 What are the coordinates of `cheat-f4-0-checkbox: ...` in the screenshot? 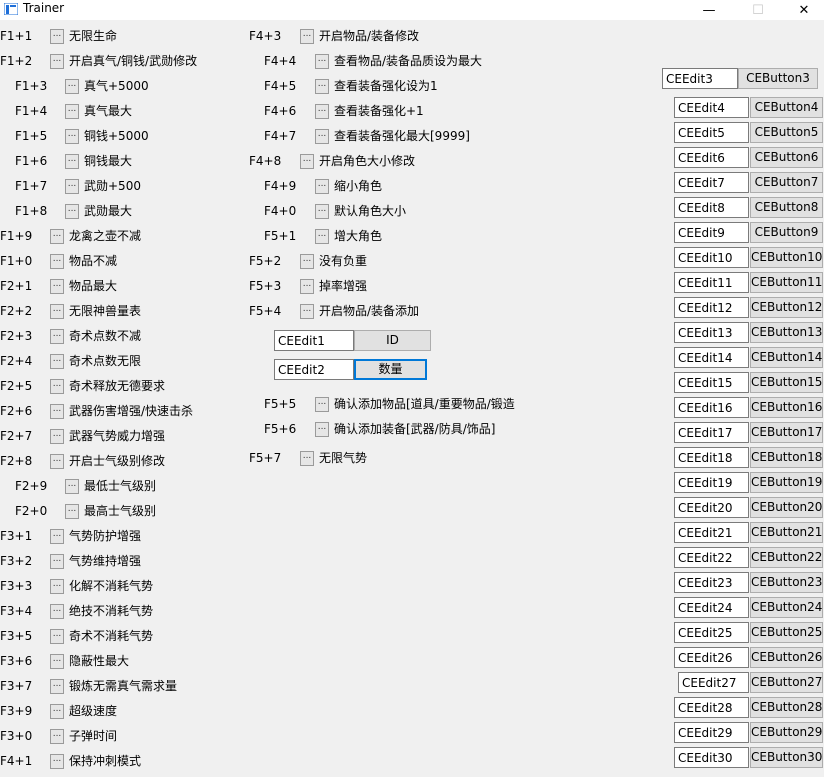 It's located at (322, 211).